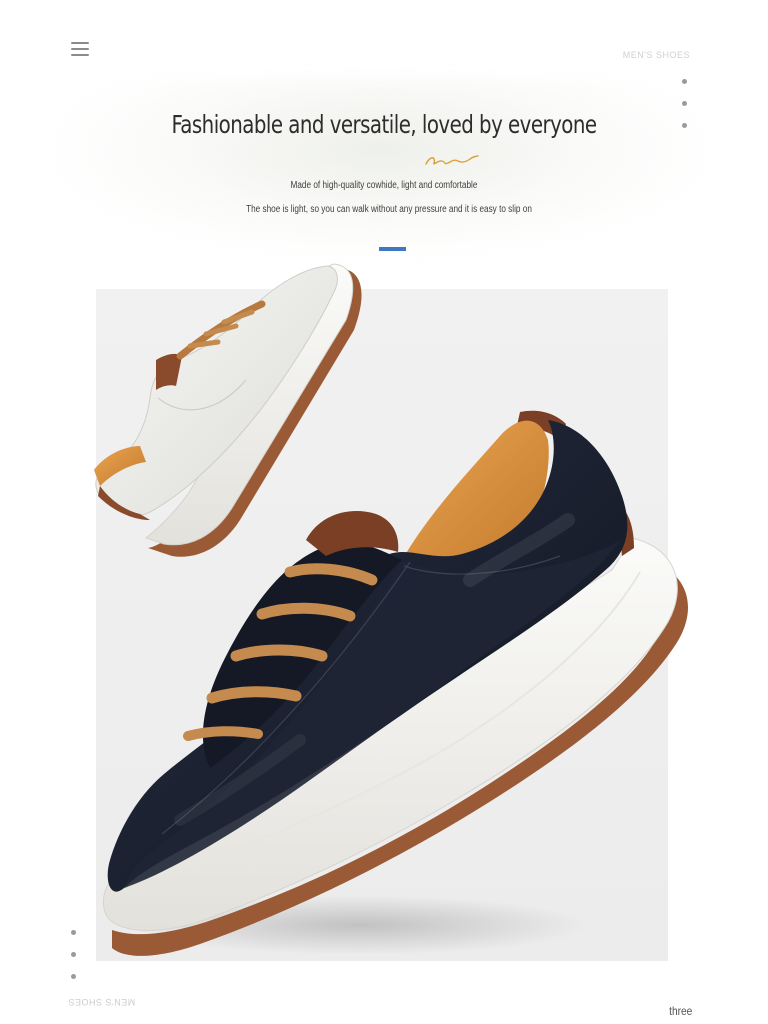  I want to click on white-sneaker, so click(228, 410).